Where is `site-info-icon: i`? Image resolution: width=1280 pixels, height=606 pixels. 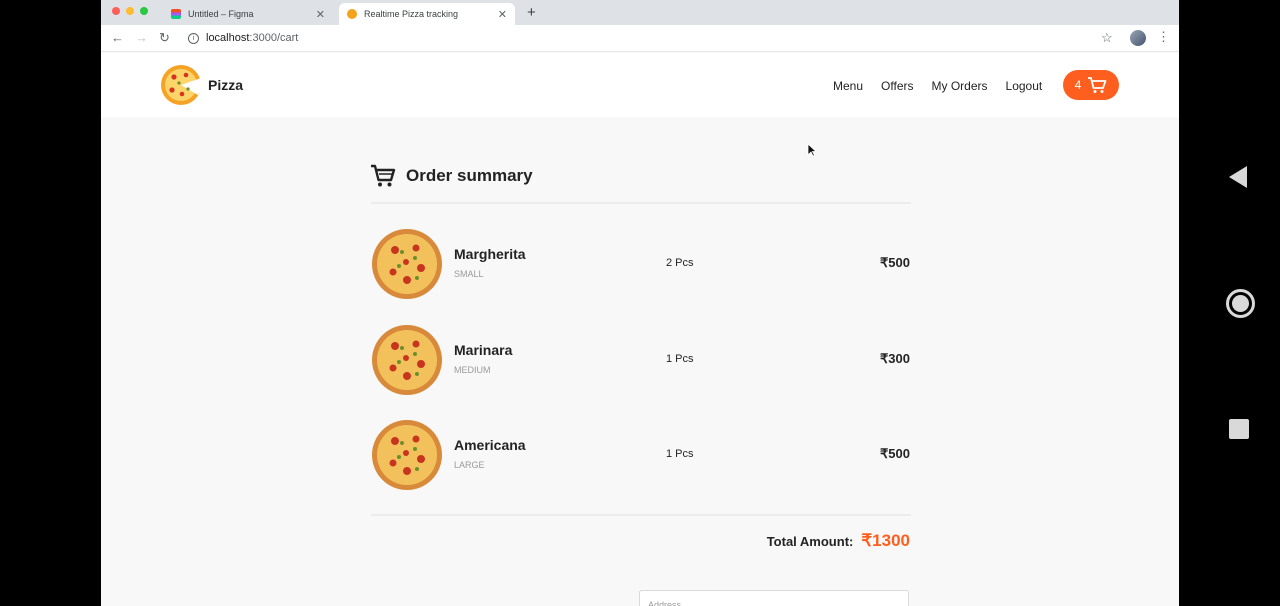 site-info-icon: i is located at coordinates (193, 38).